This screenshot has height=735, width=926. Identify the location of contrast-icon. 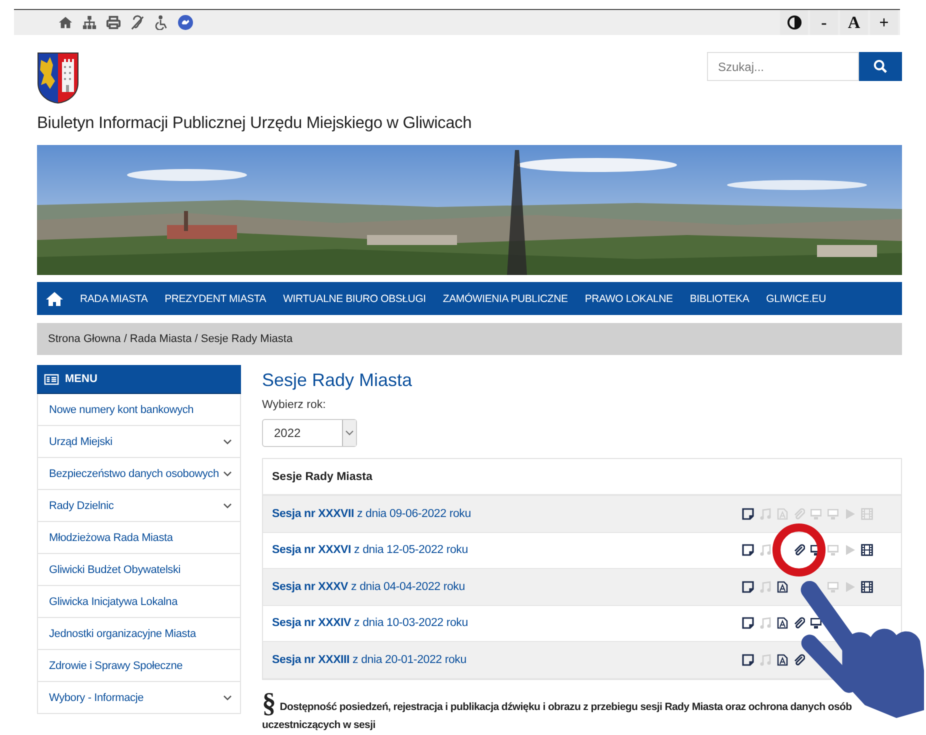
(794, 22).